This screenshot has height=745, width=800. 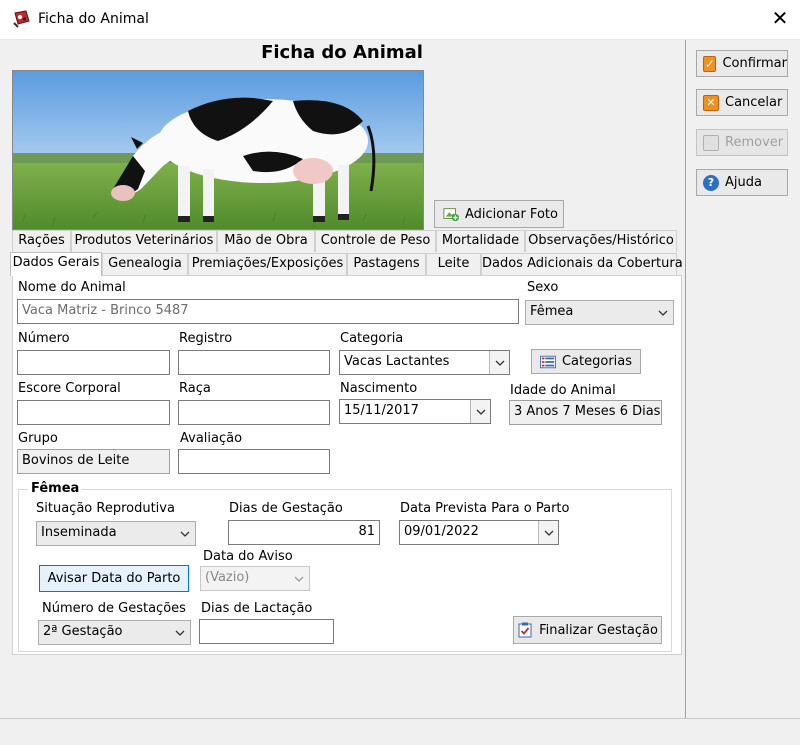 I want to click on app-logo-icon, so click(x=22, y=19).